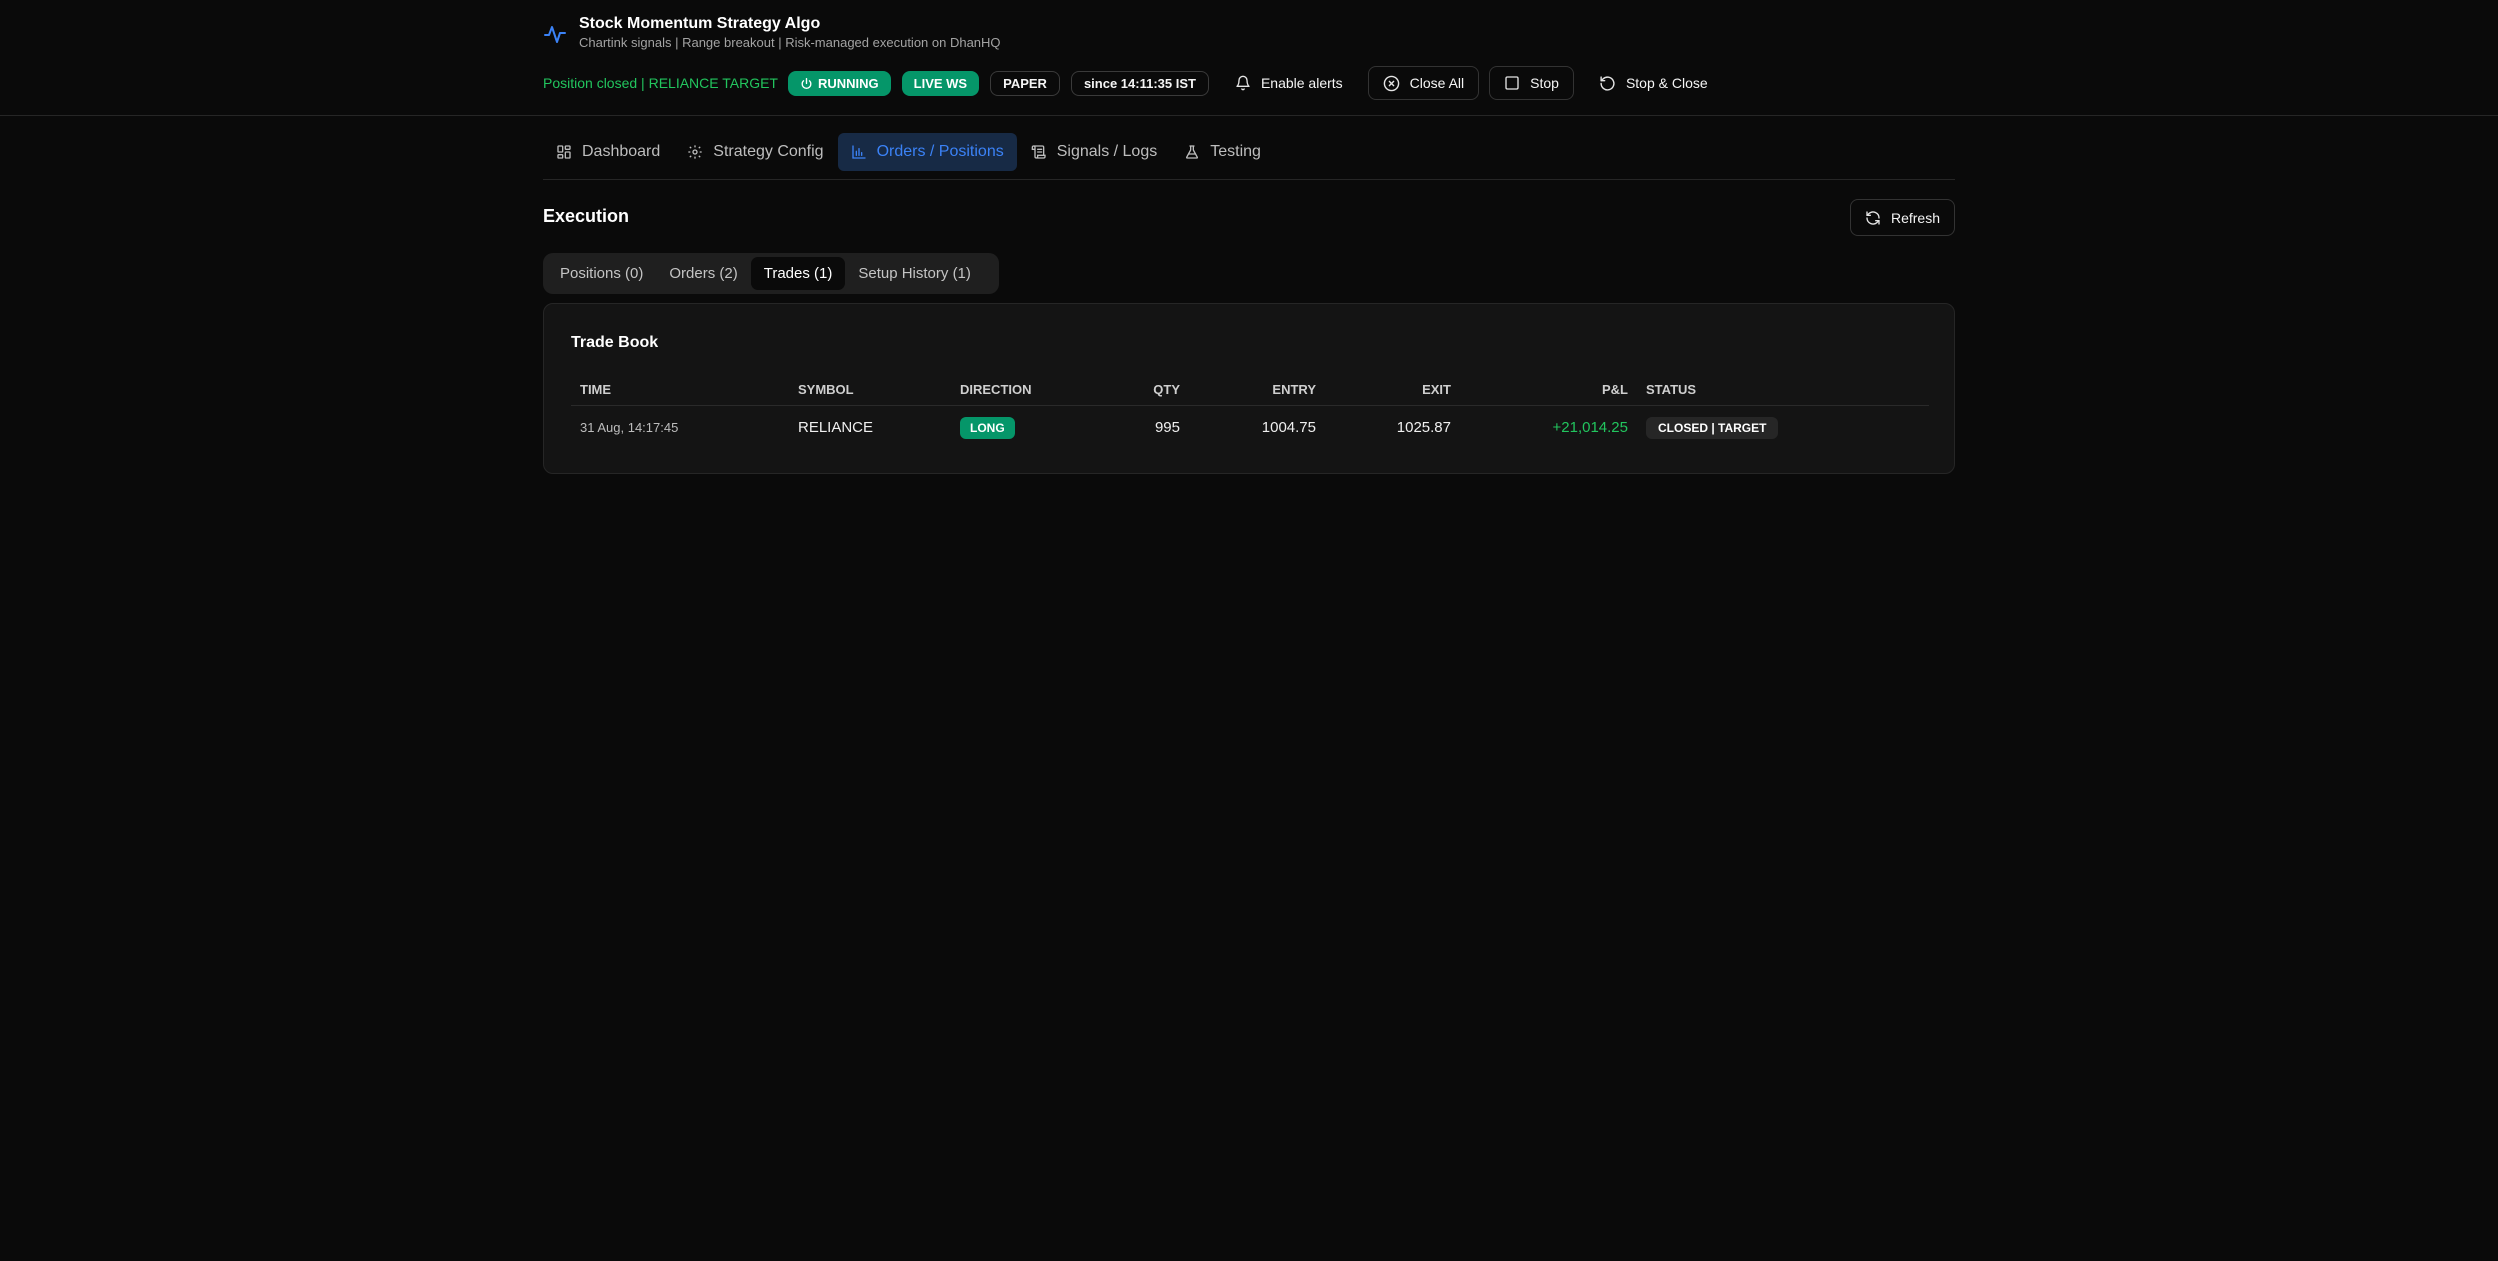 Image resolution: width=2498 pixels, height=1261 pixels. I want to click on enable-alerts-button: Enable alerts, so click(1289, 83).